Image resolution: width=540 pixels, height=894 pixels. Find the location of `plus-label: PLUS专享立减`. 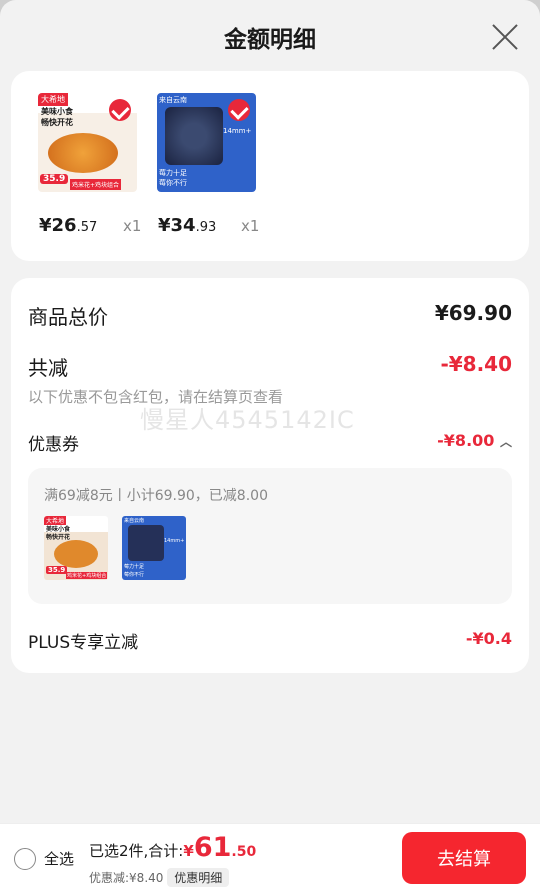

plus-label: PLUS专享立减 is located at coordinates (83, 643).